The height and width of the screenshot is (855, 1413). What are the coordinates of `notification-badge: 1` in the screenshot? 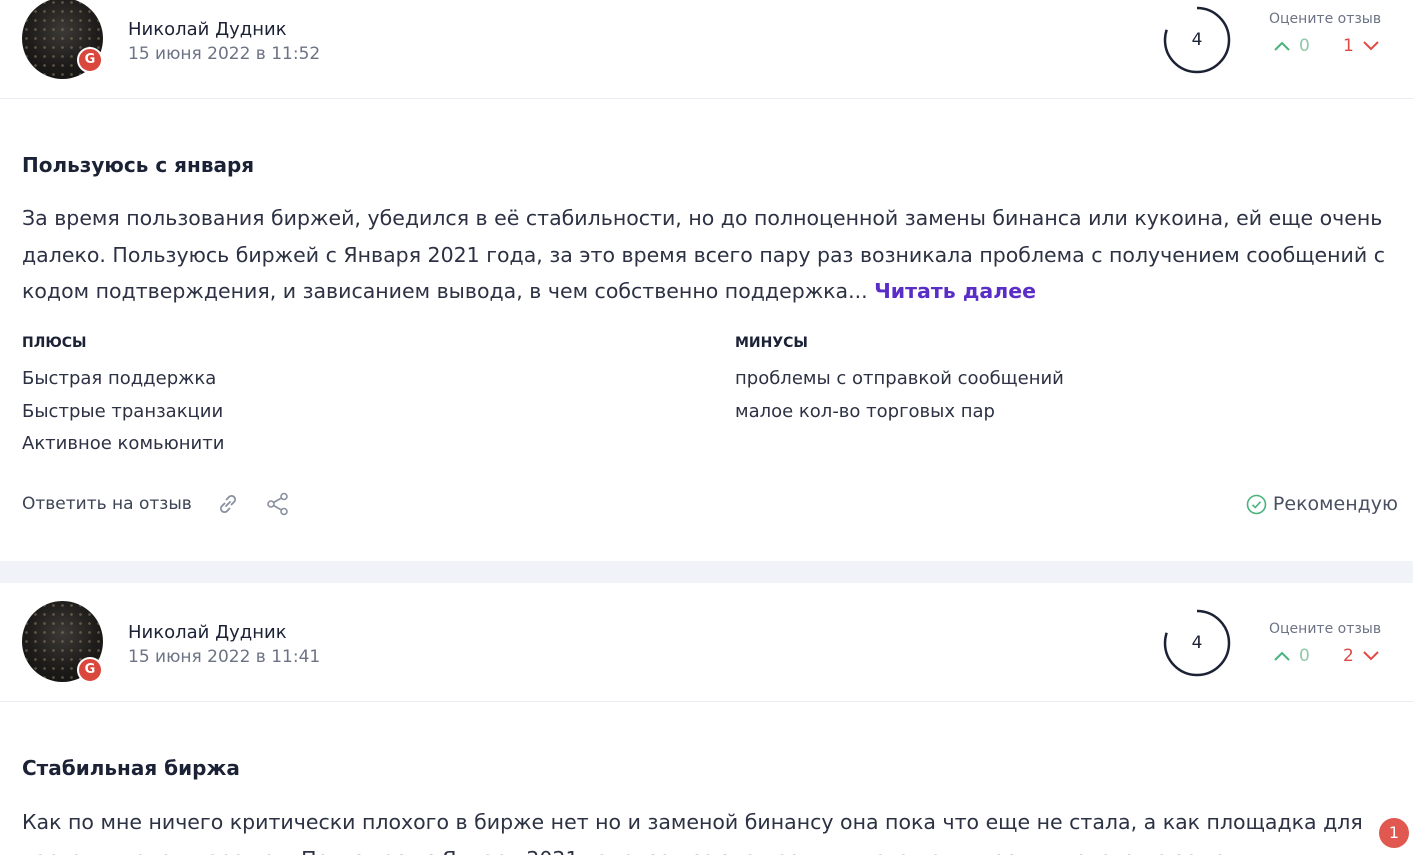 It's located at (1394, 833).